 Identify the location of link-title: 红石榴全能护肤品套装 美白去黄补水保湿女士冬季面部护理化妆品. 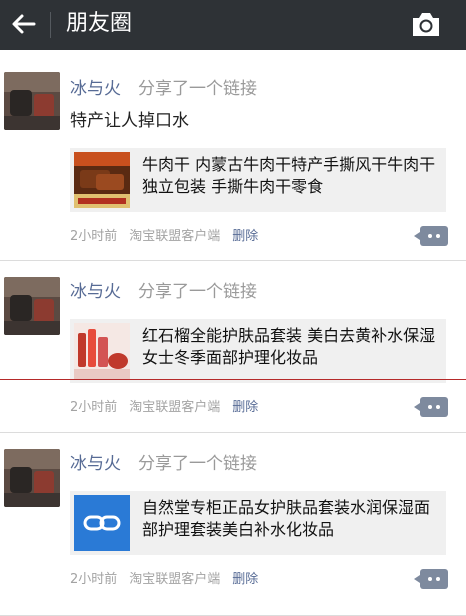
(289, 346).